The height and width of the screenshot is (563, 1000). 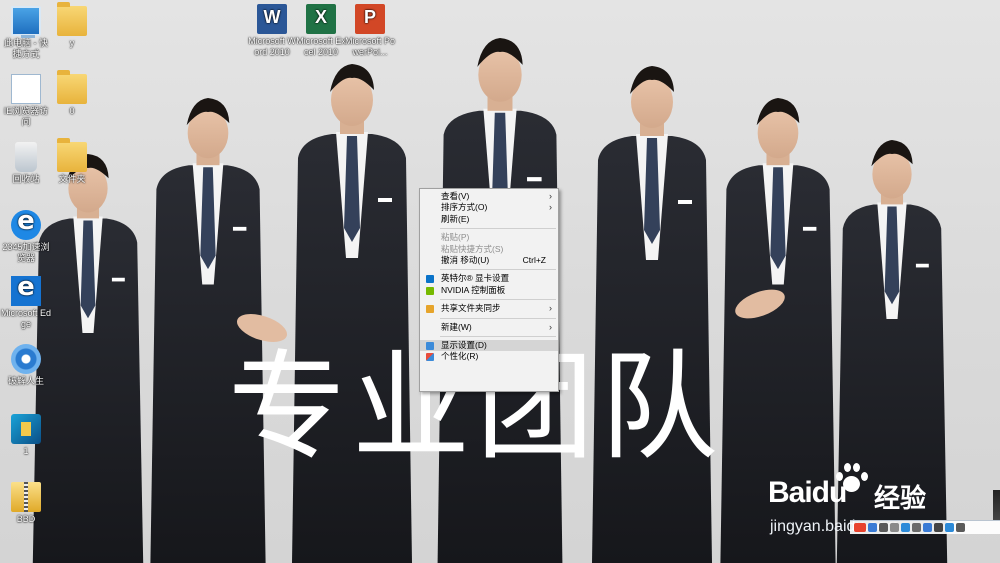 I want to click on browser-icon, so click(x=26, y=223).